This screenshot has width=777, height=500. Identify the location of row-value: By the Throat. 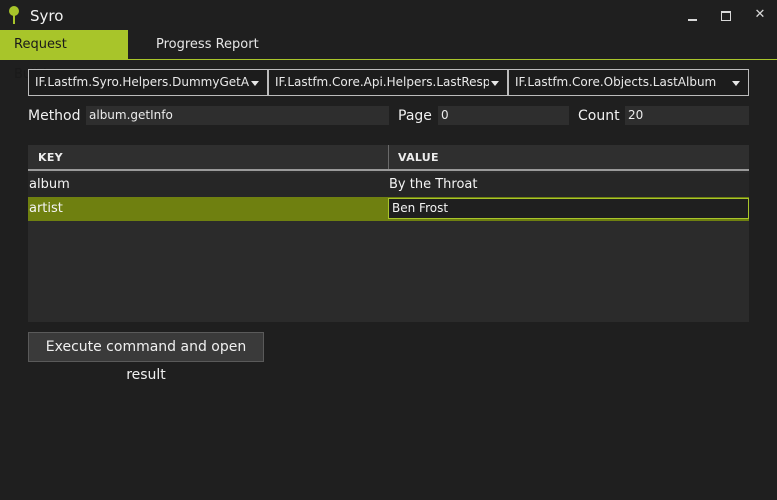
(433, 184).